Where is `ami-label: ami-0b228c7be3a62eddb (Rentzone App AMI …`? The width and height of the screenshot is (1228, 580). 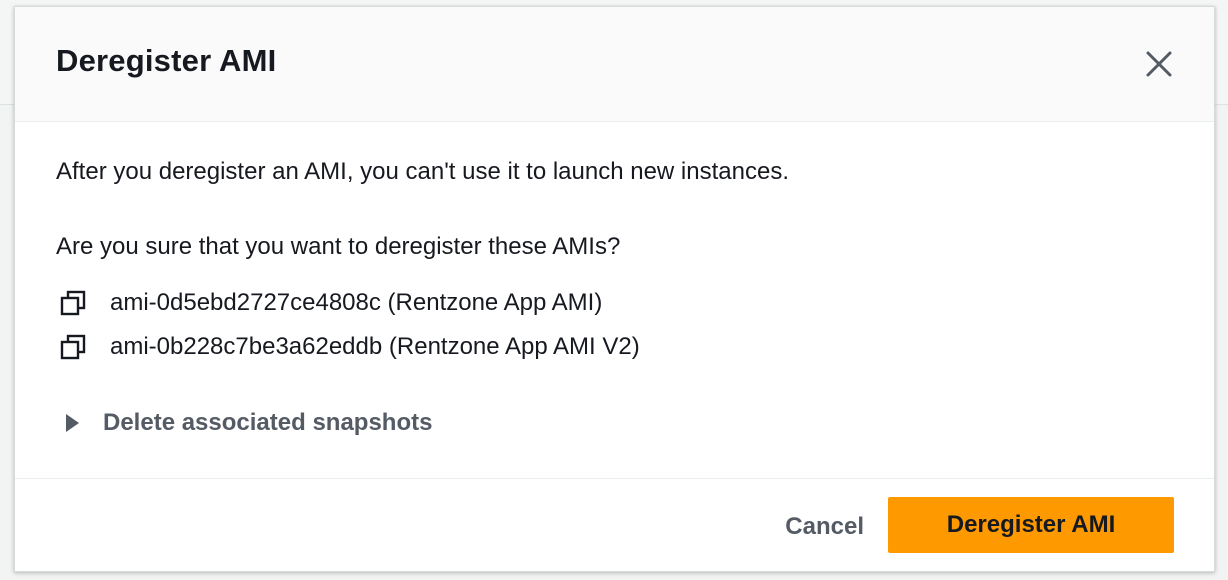 ami-label: ami-0b228c7be3a62eddb (Rentzone App AMI … is located at coordinates (375, 346).